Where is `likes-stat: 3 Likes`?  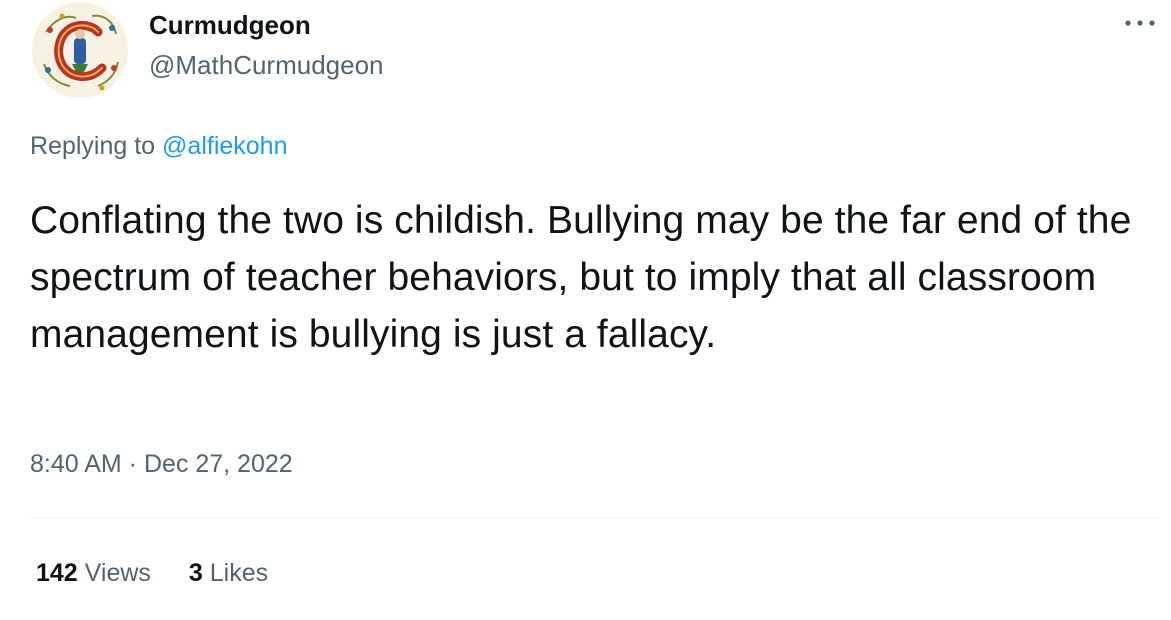
likes-stat: 3 Likes is located at coordinates (228, 573).